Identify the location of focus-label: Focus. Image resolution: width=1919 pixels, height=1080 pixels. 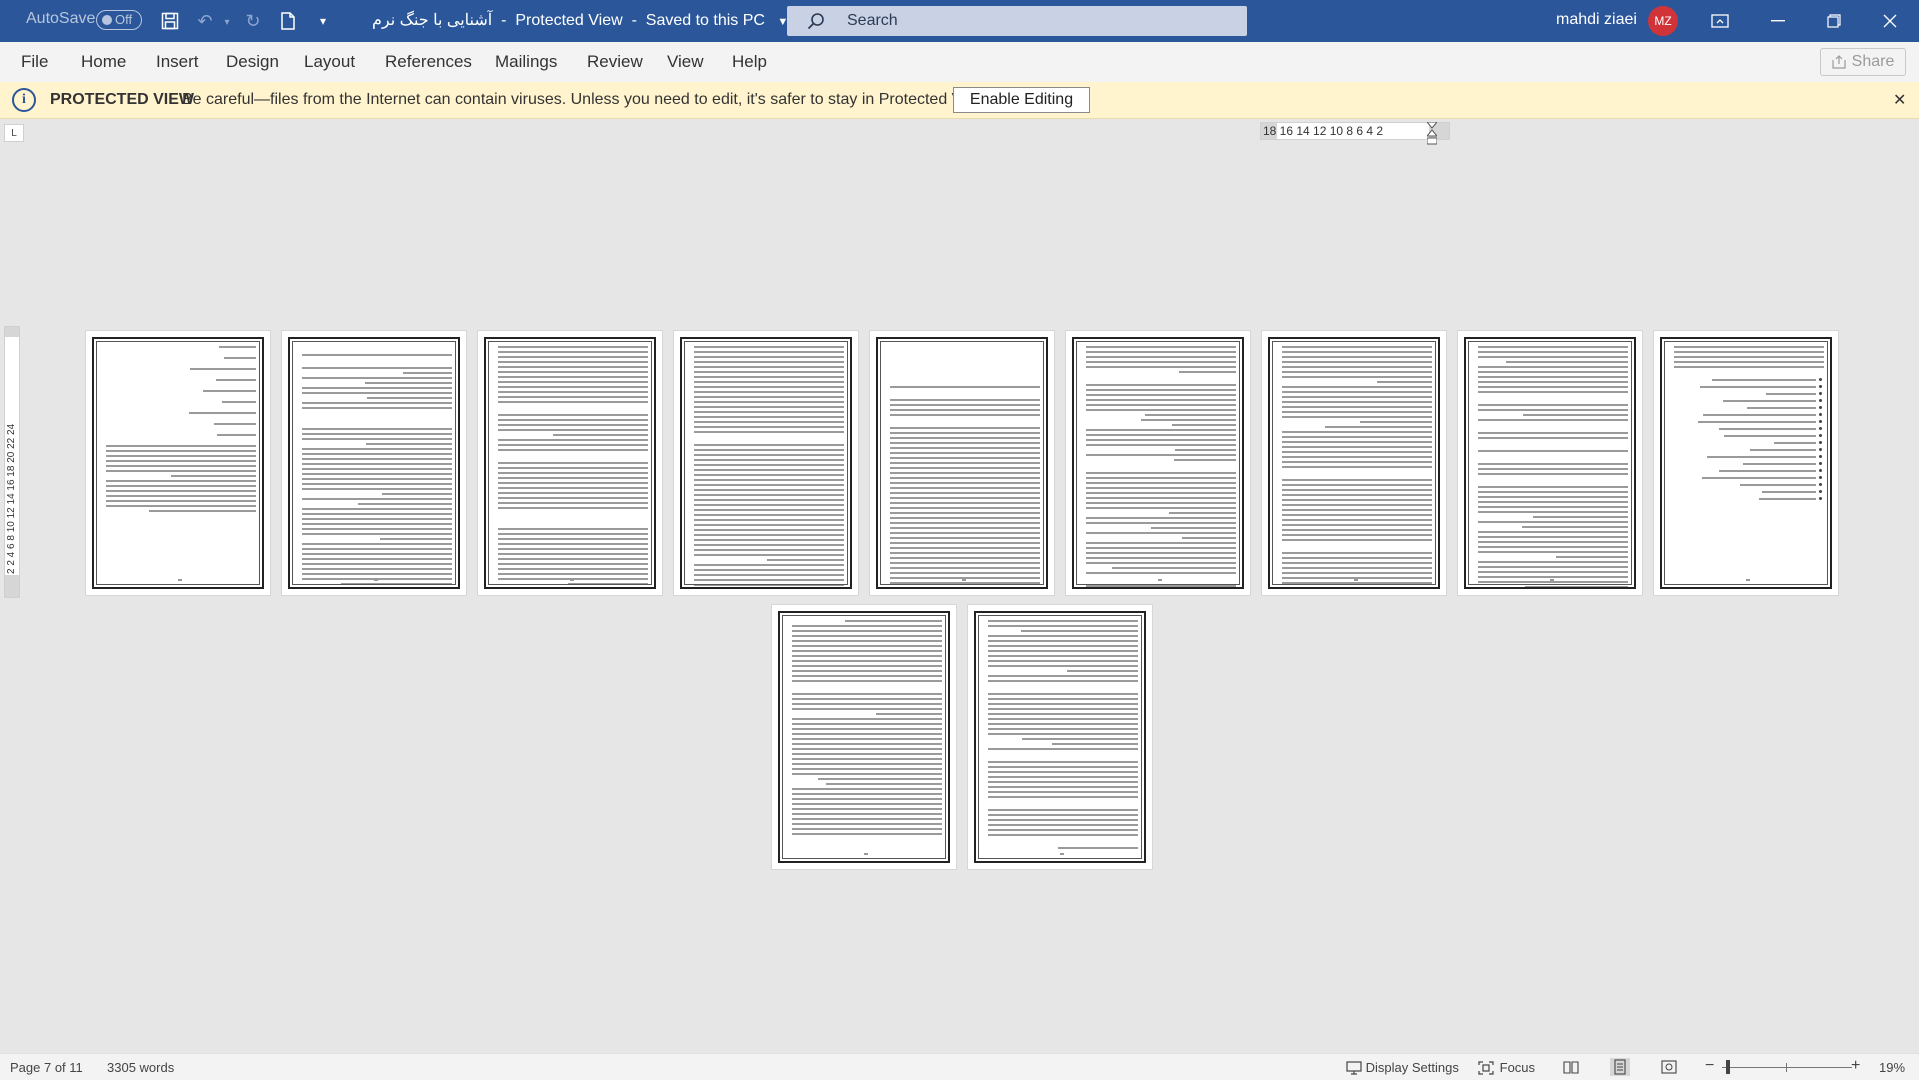
(1517, 1067).